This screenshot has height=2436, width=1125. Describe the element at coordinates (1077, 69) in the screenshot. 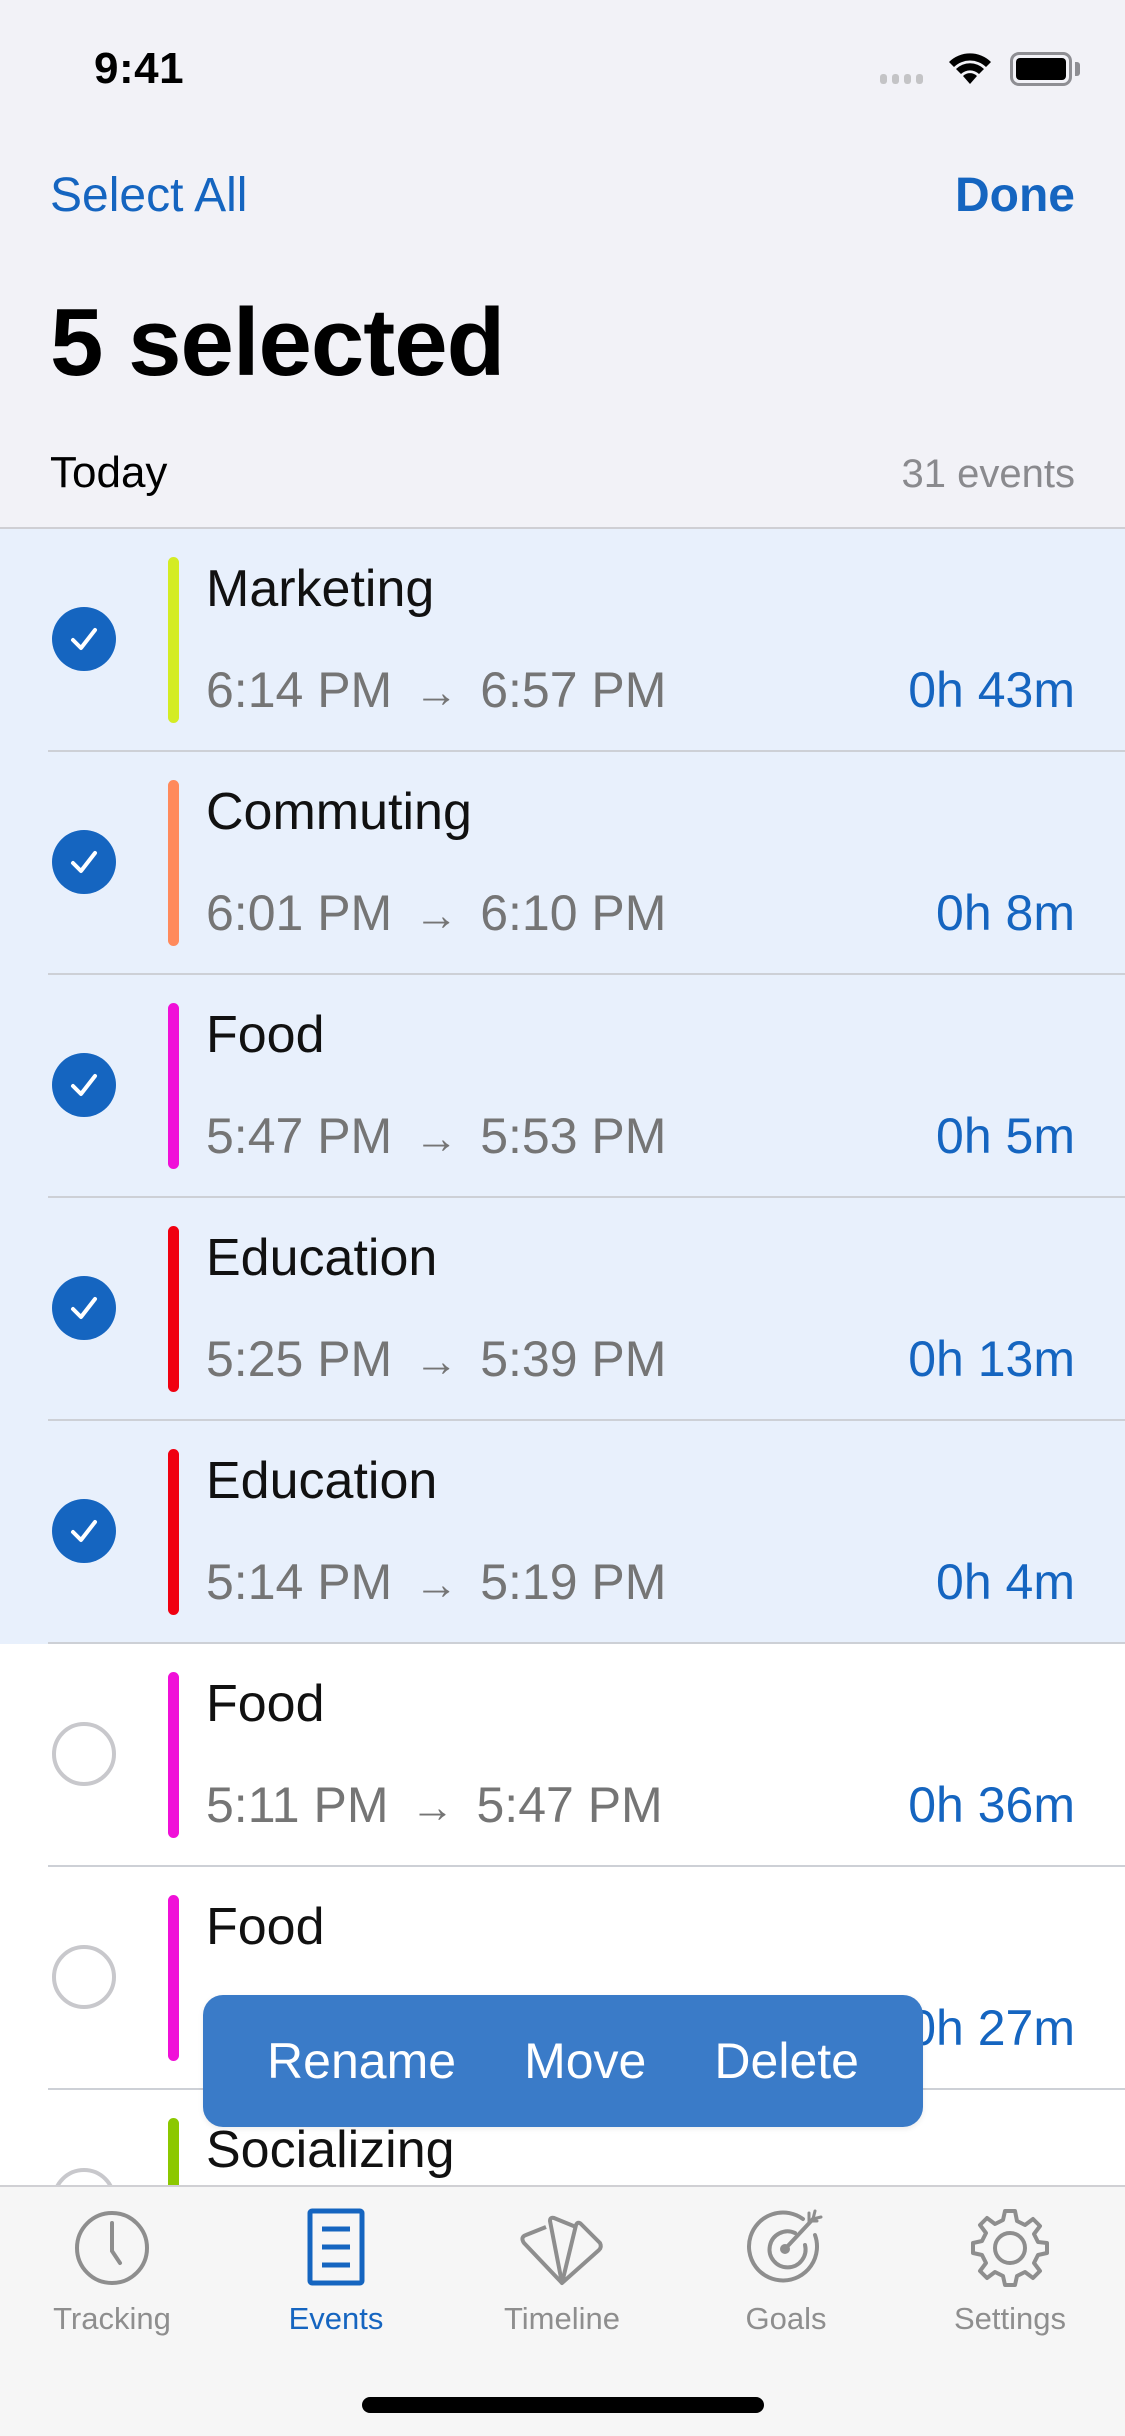

I see `battery-cap` at that location.